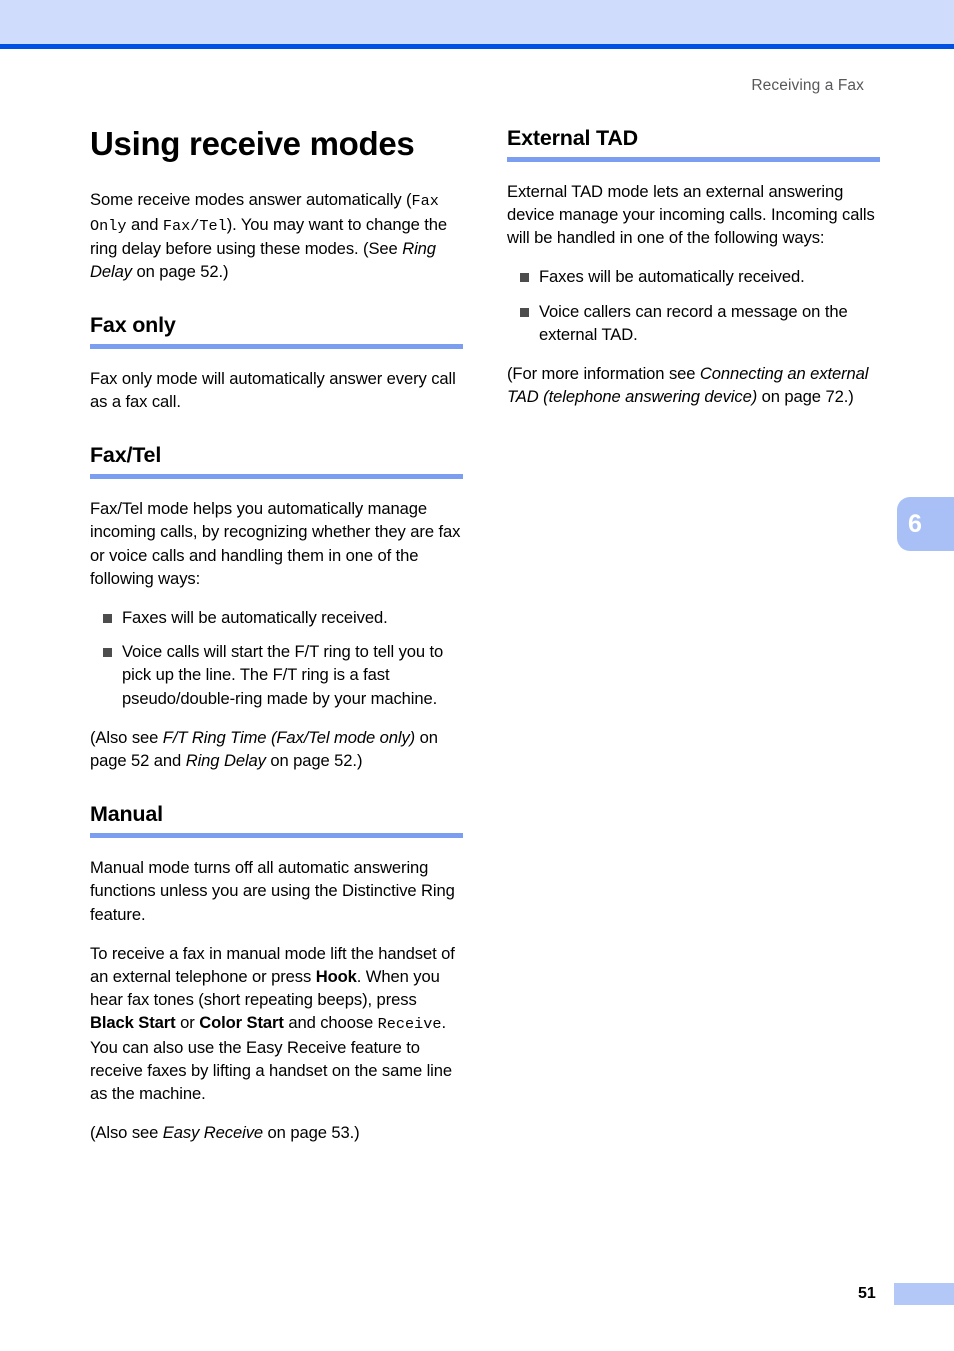 Image resolution: width=954 pixels, height=1351 pixels. I want to click on chapter-thumb-tab: 6, so click(925, 524).